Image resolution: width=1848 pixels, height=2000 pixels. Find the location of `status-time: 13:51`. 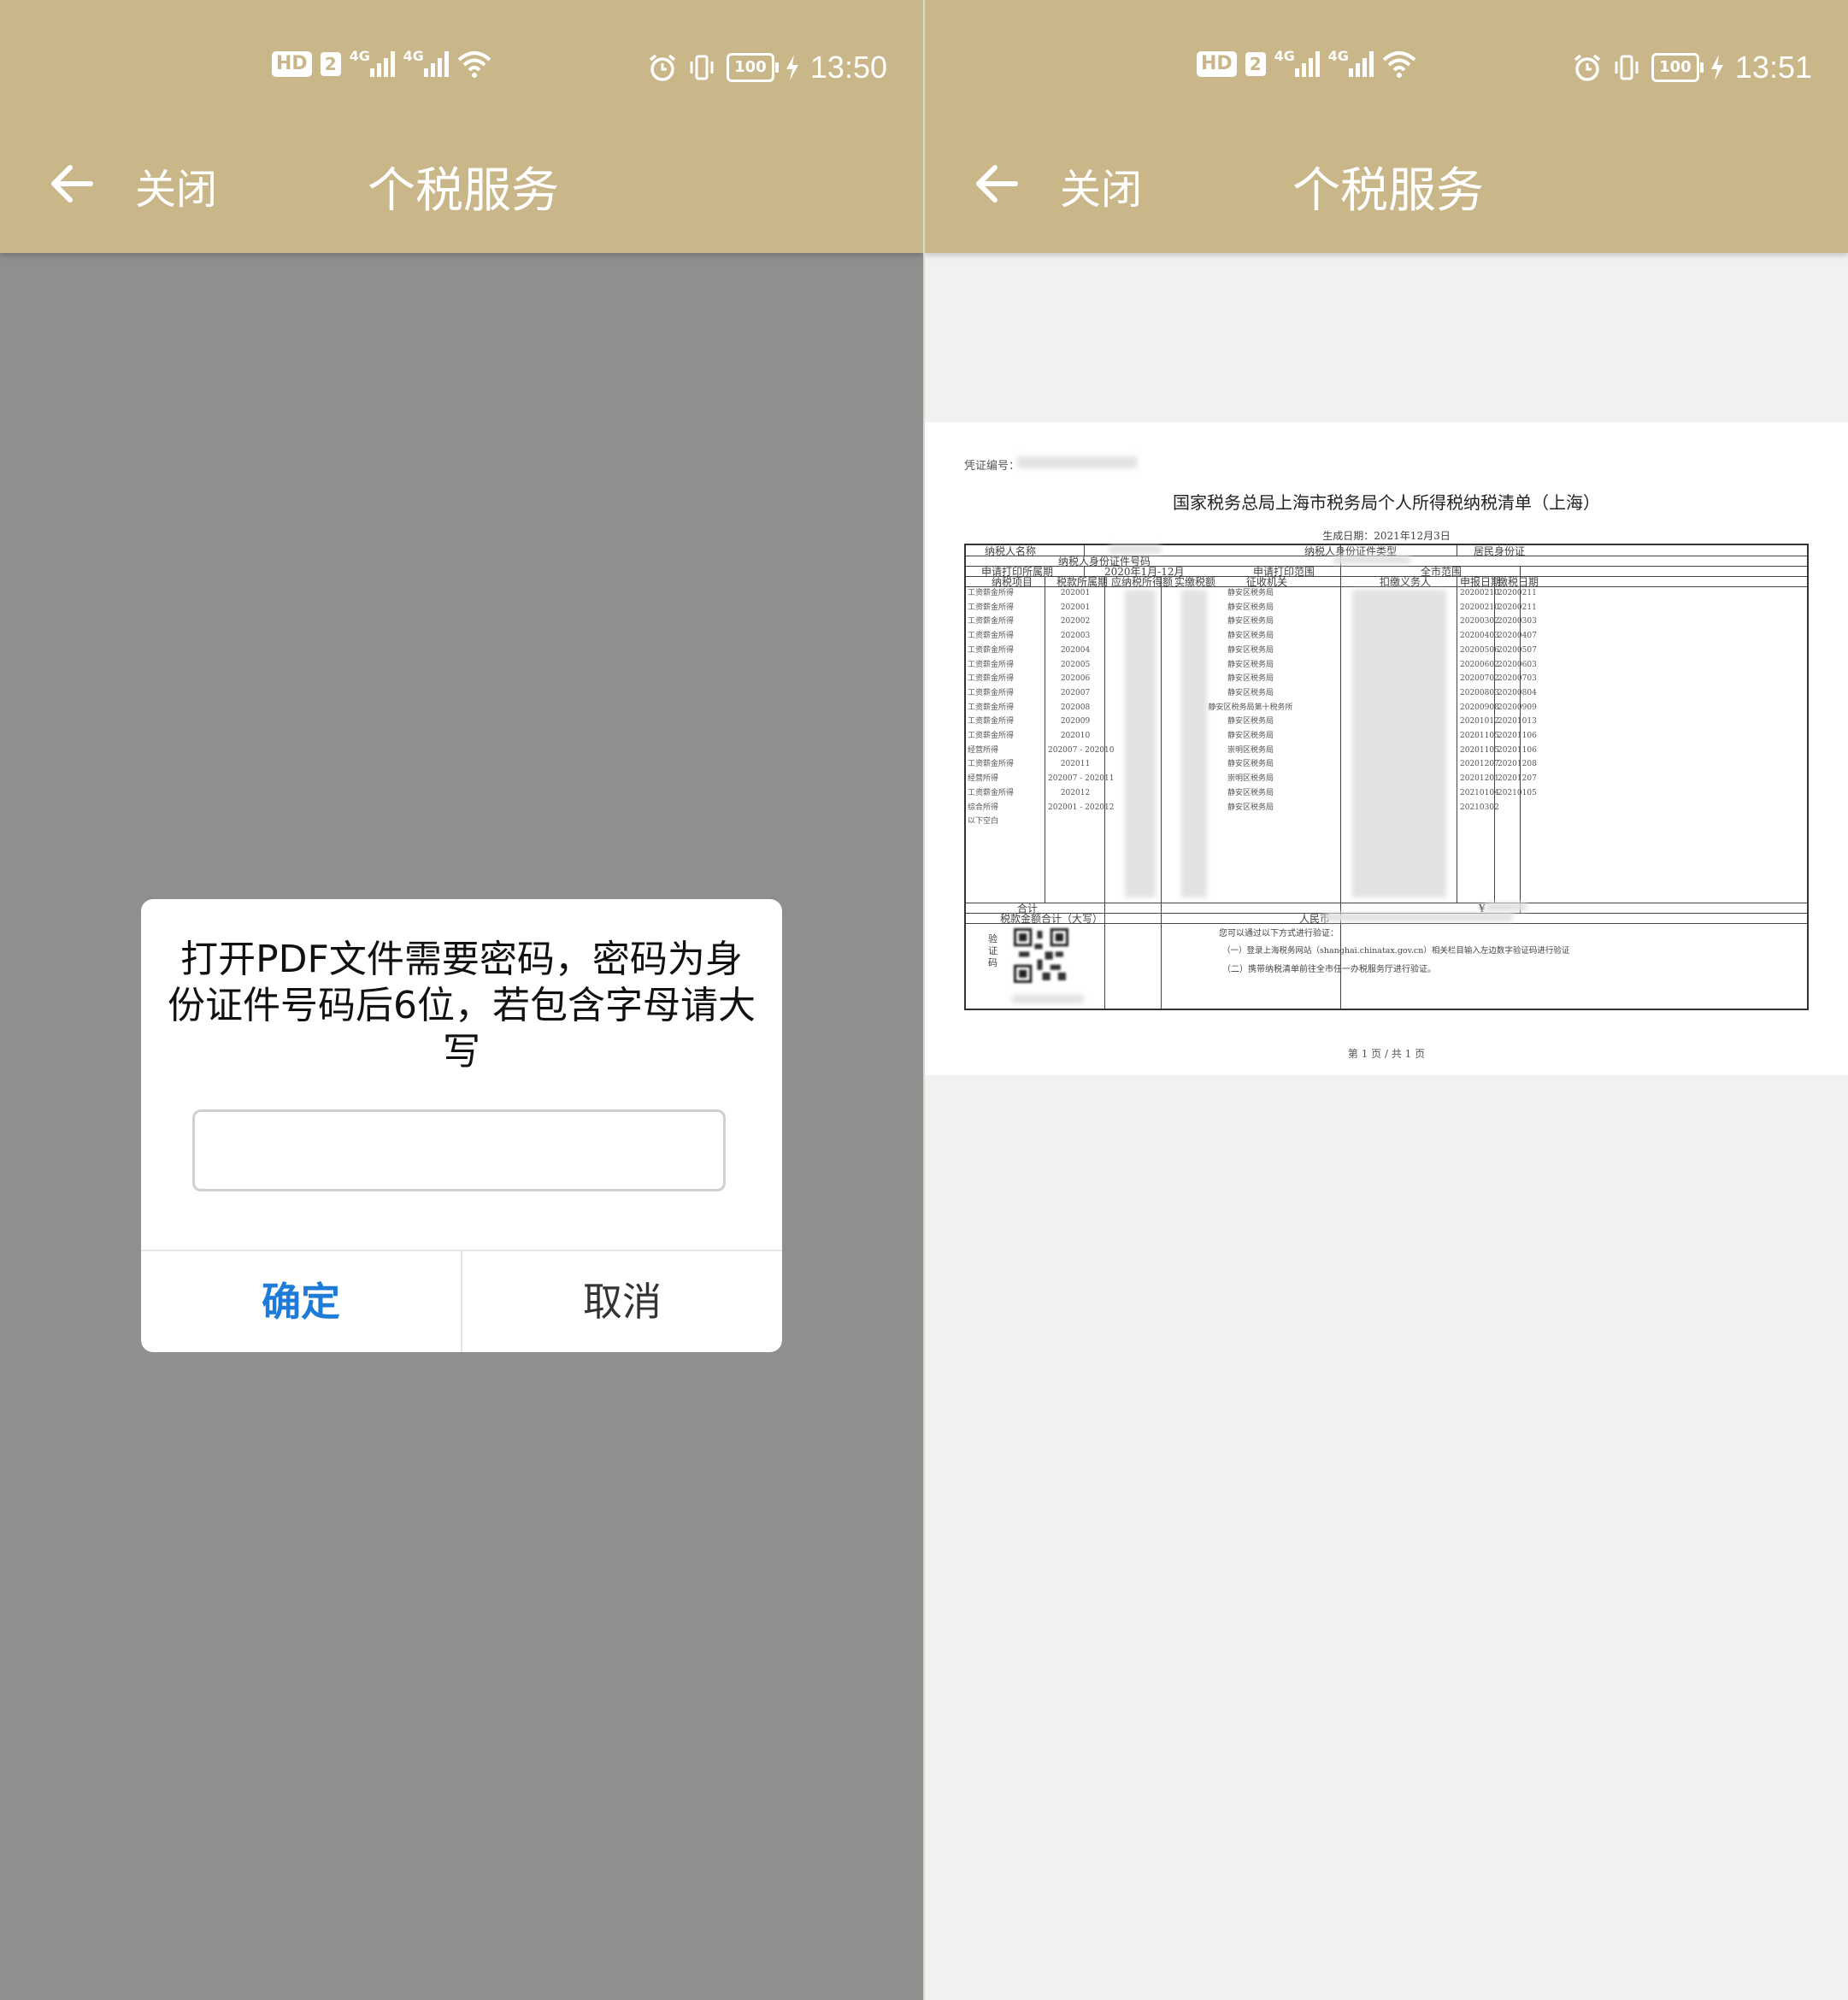

status-time: 13:51 is located at coordinates (1773, 67).